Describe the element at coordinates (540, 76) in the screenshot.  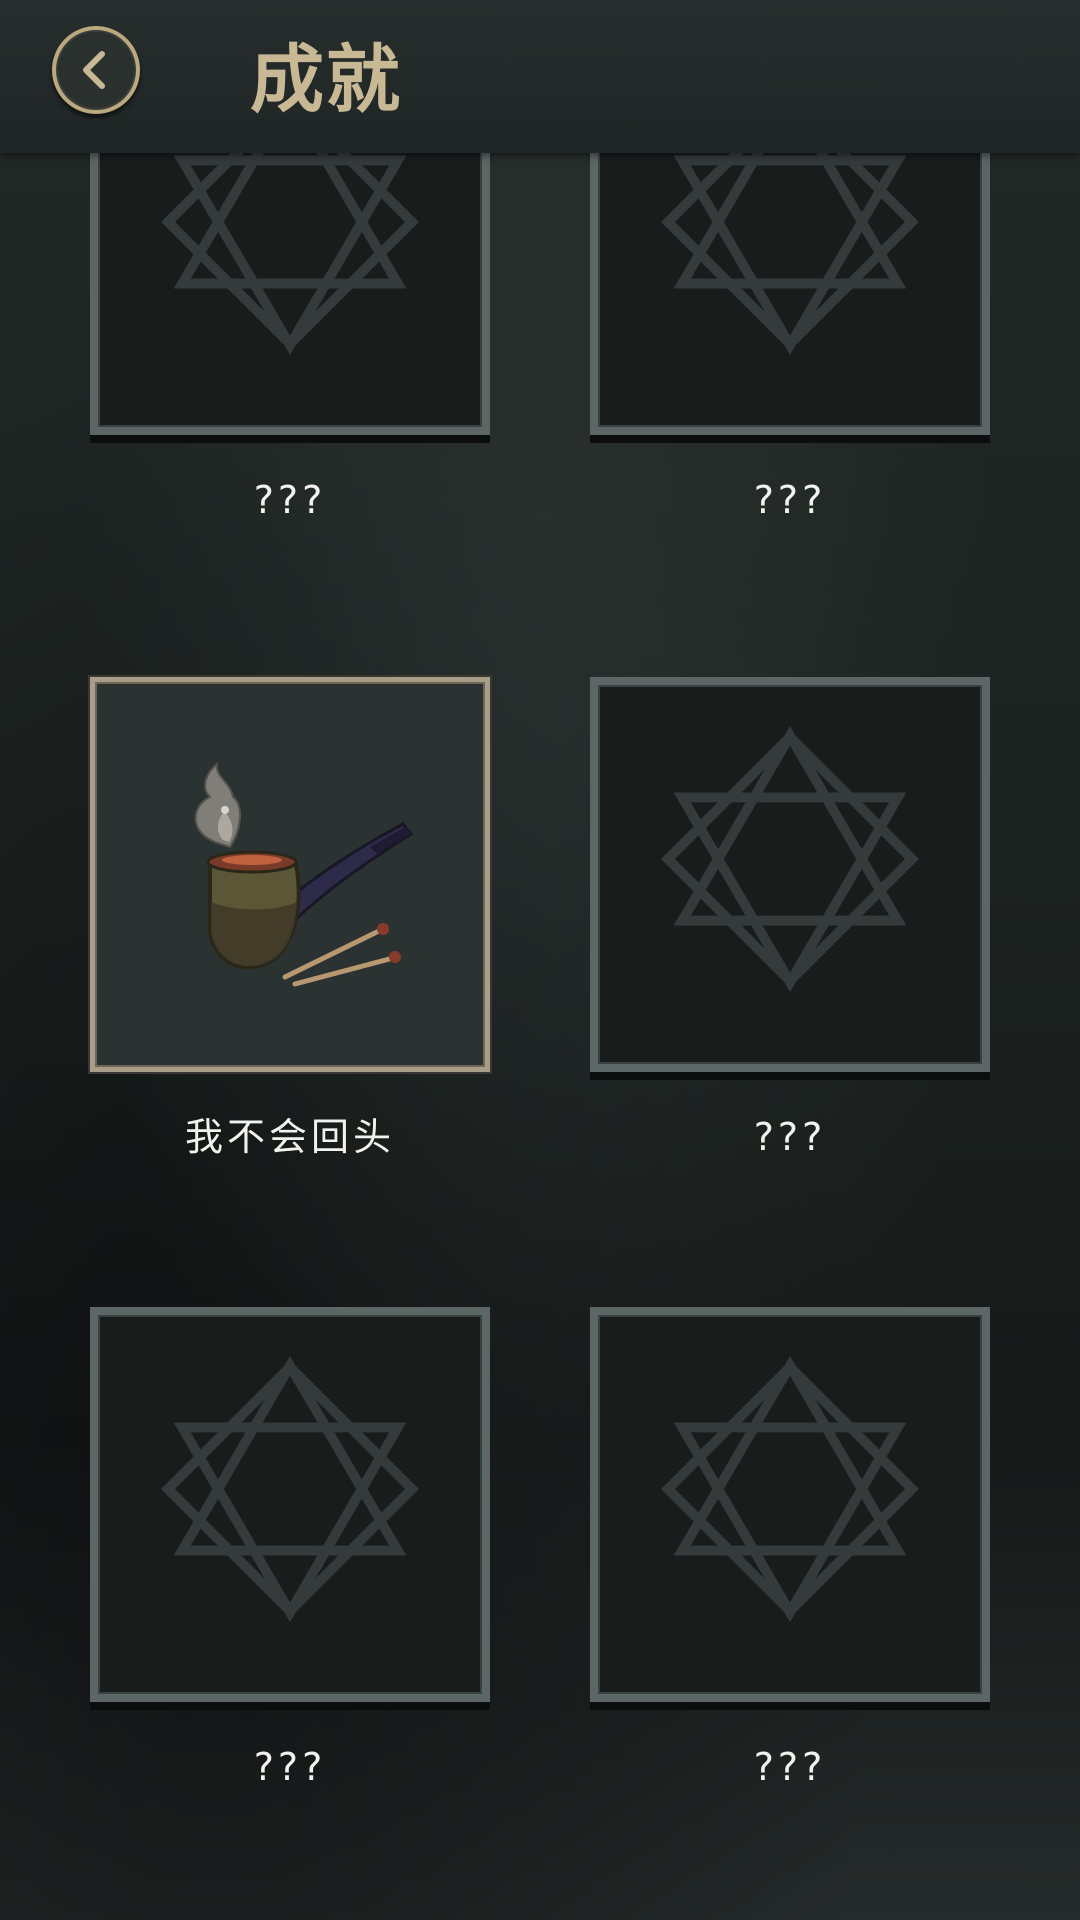
I see `top-bar: 成就` at that location.